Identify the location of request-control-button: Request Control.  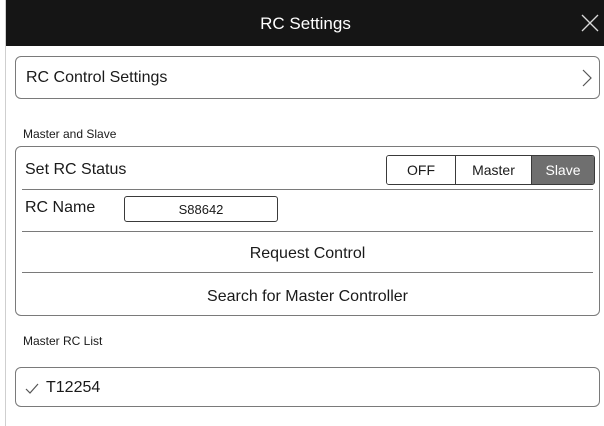
(307, 252).